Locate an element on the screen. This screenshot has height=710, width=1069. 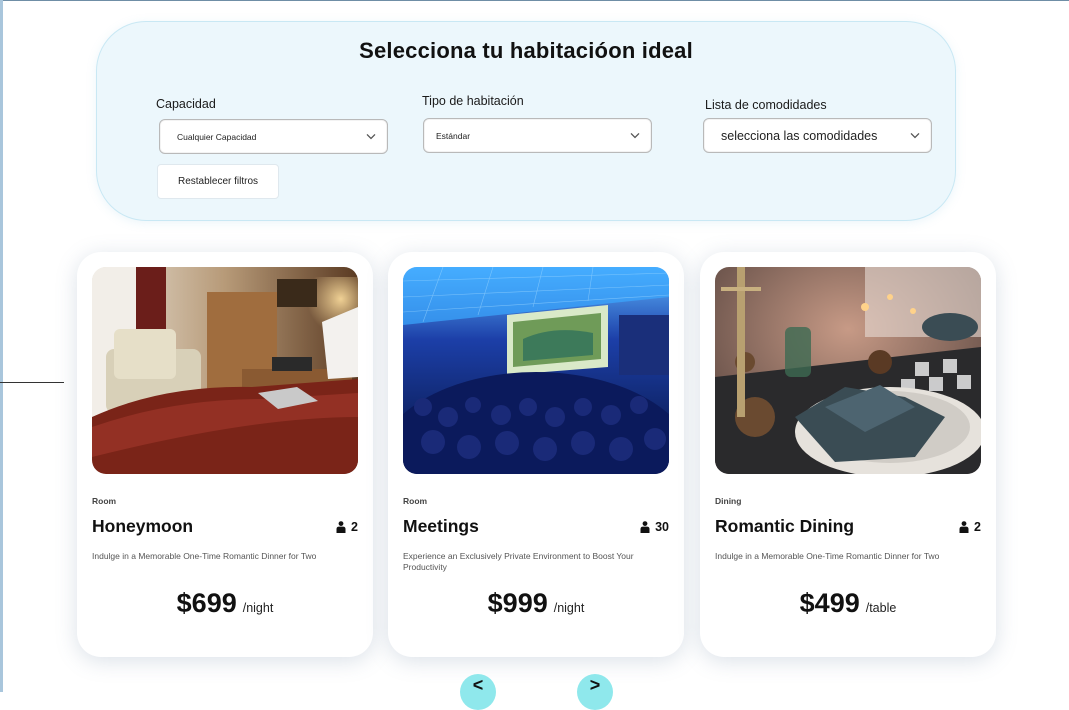
card-price-row: $999 /night is located at coordinates (536, 603).